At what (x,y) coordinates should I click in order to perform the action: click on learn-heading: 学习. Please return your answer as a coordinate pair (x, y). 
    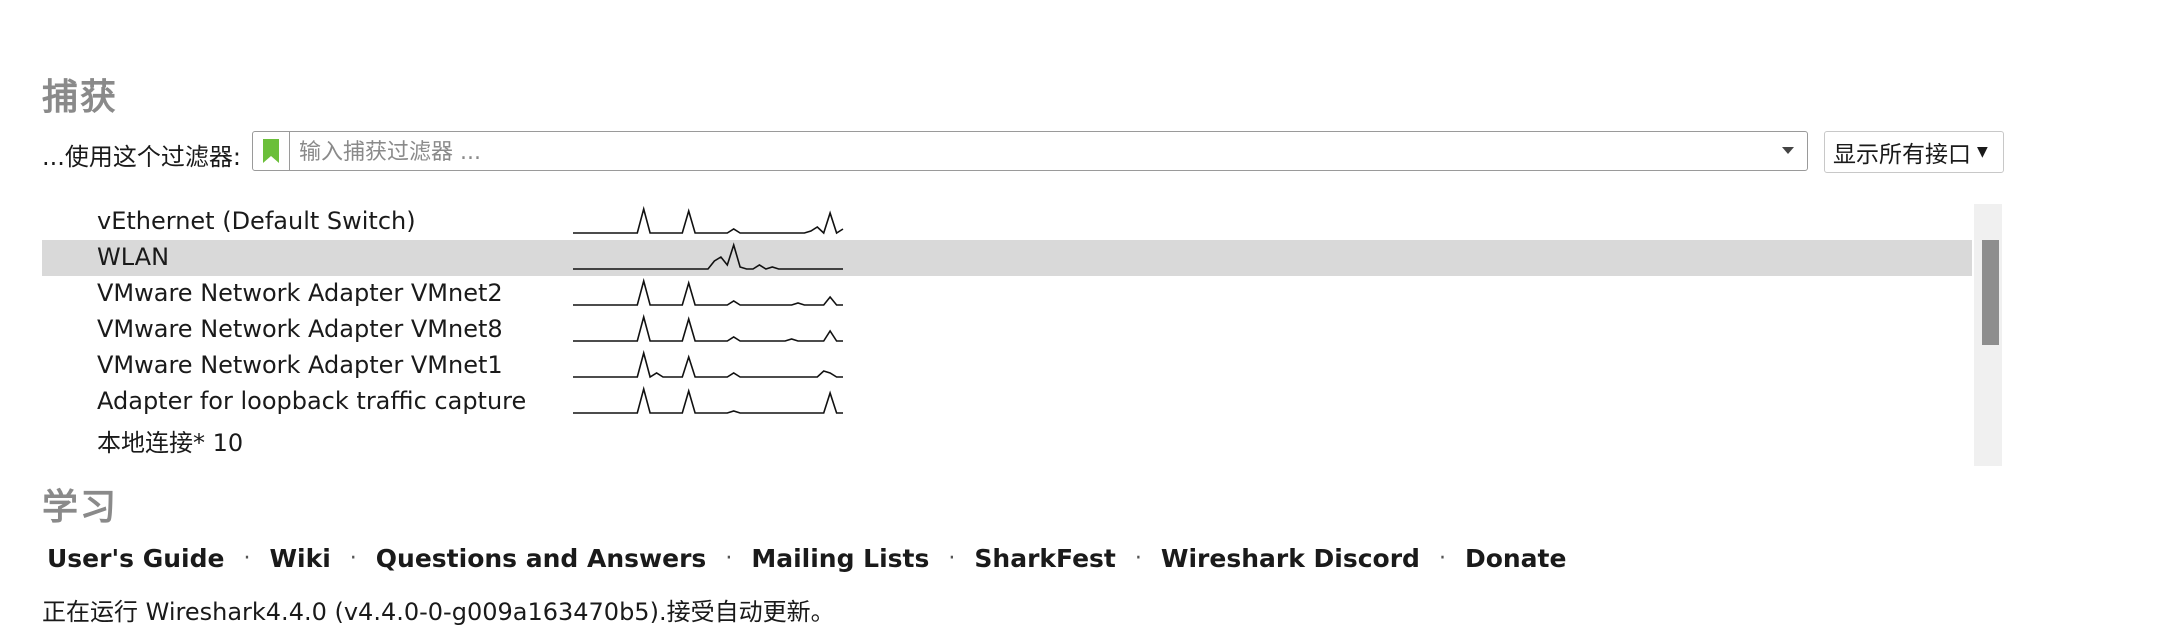
    Looking at the image, I should click on (80, 507).